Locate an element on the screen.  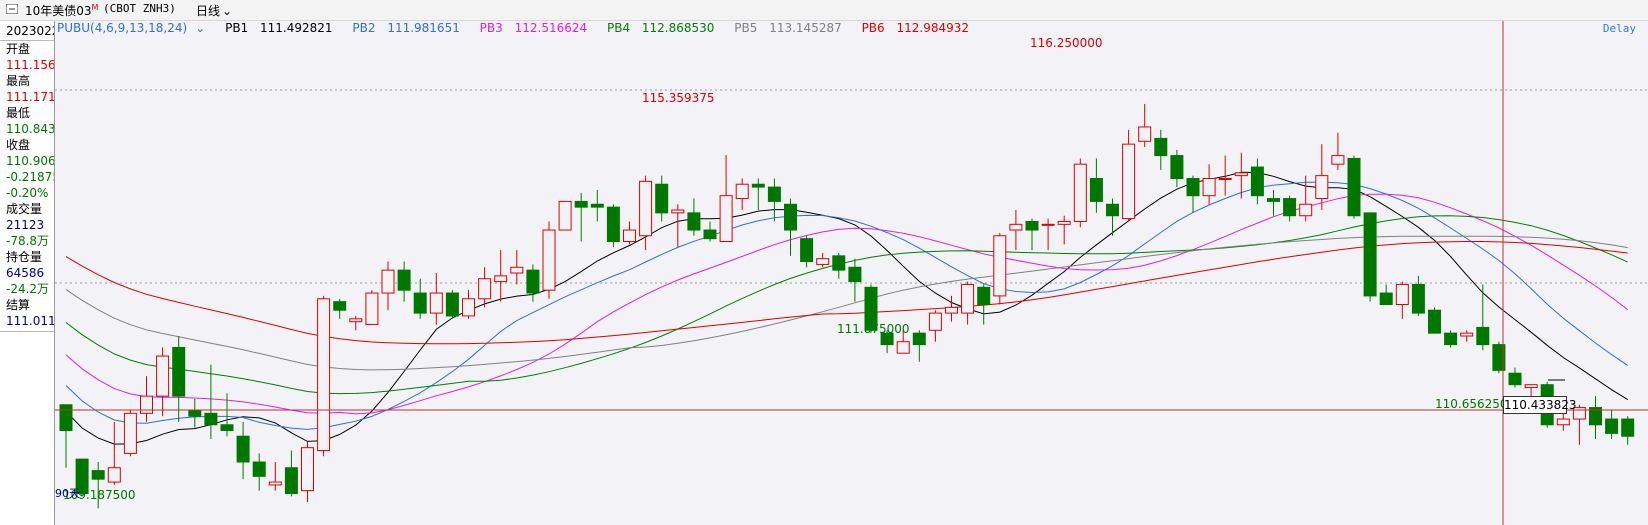
instrument-title: 10年美债03M is located at coordinates (61, 10).